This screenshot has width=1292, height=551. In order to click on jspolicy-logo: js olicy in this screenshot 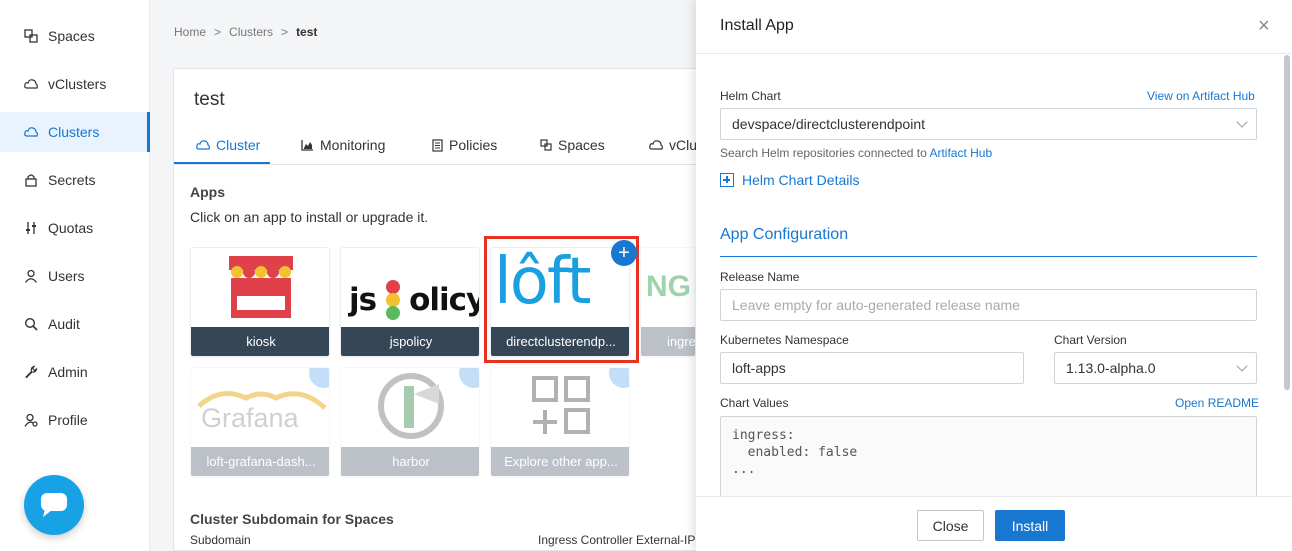, I will do `click(414, 300)`.